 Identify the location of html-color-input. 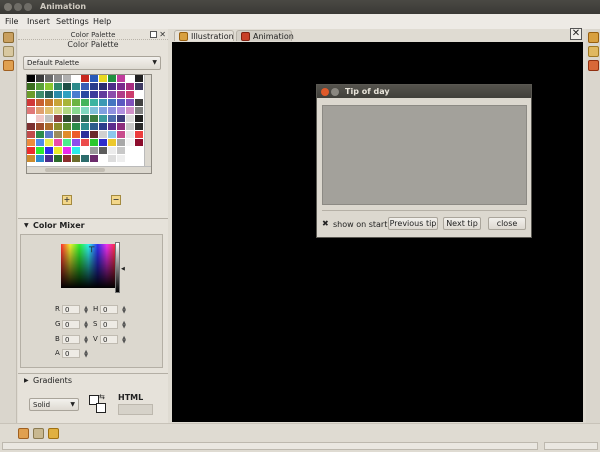
(135, 409).